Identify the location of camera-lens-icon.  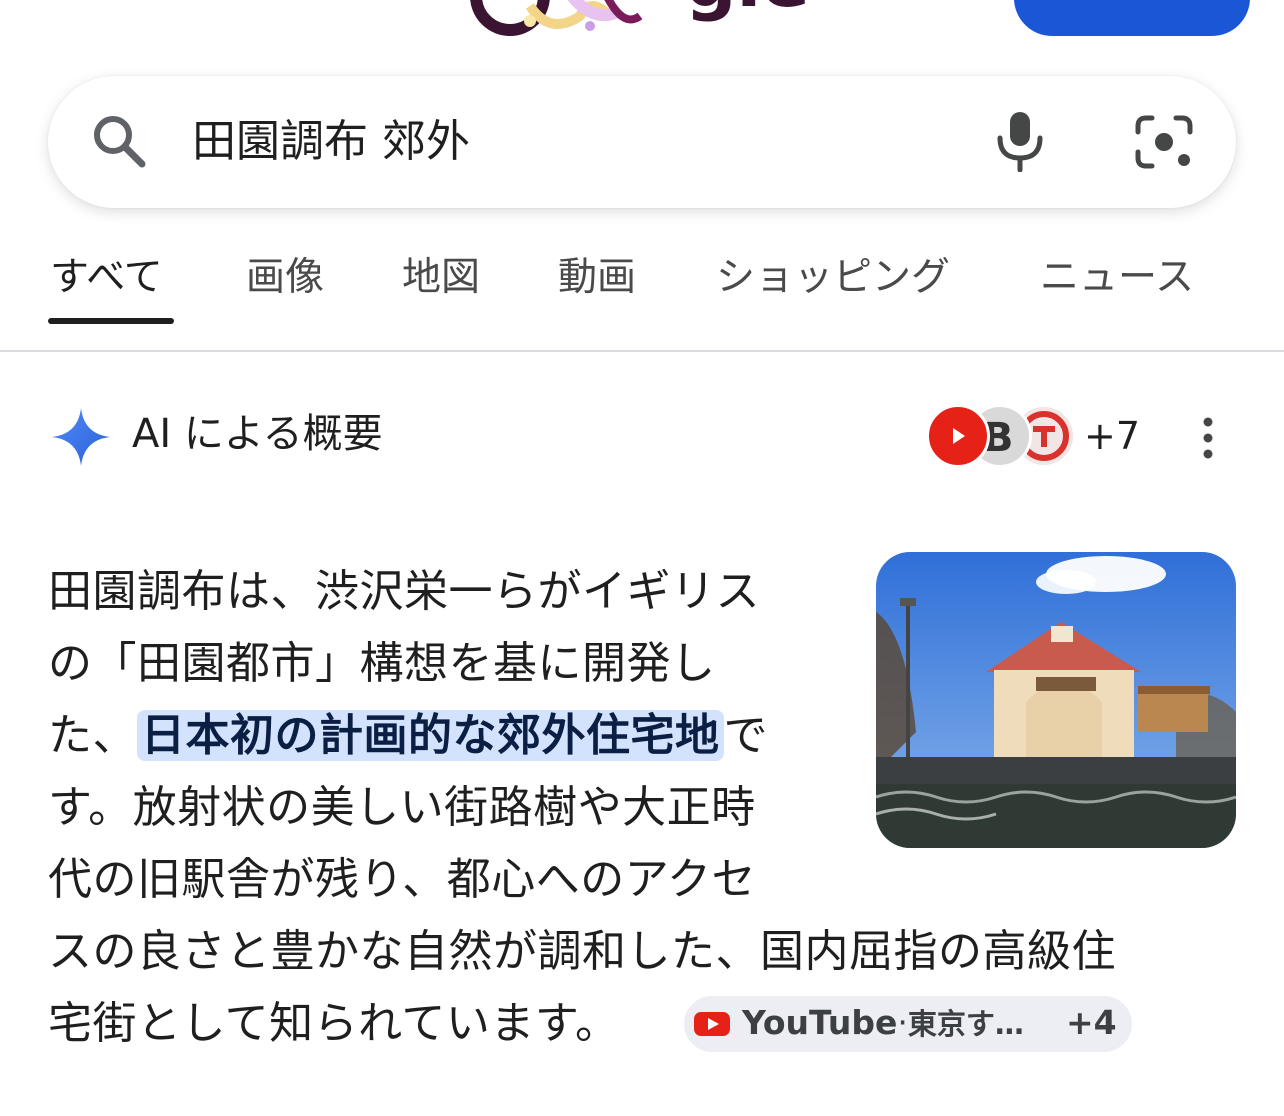
(1164, 142).